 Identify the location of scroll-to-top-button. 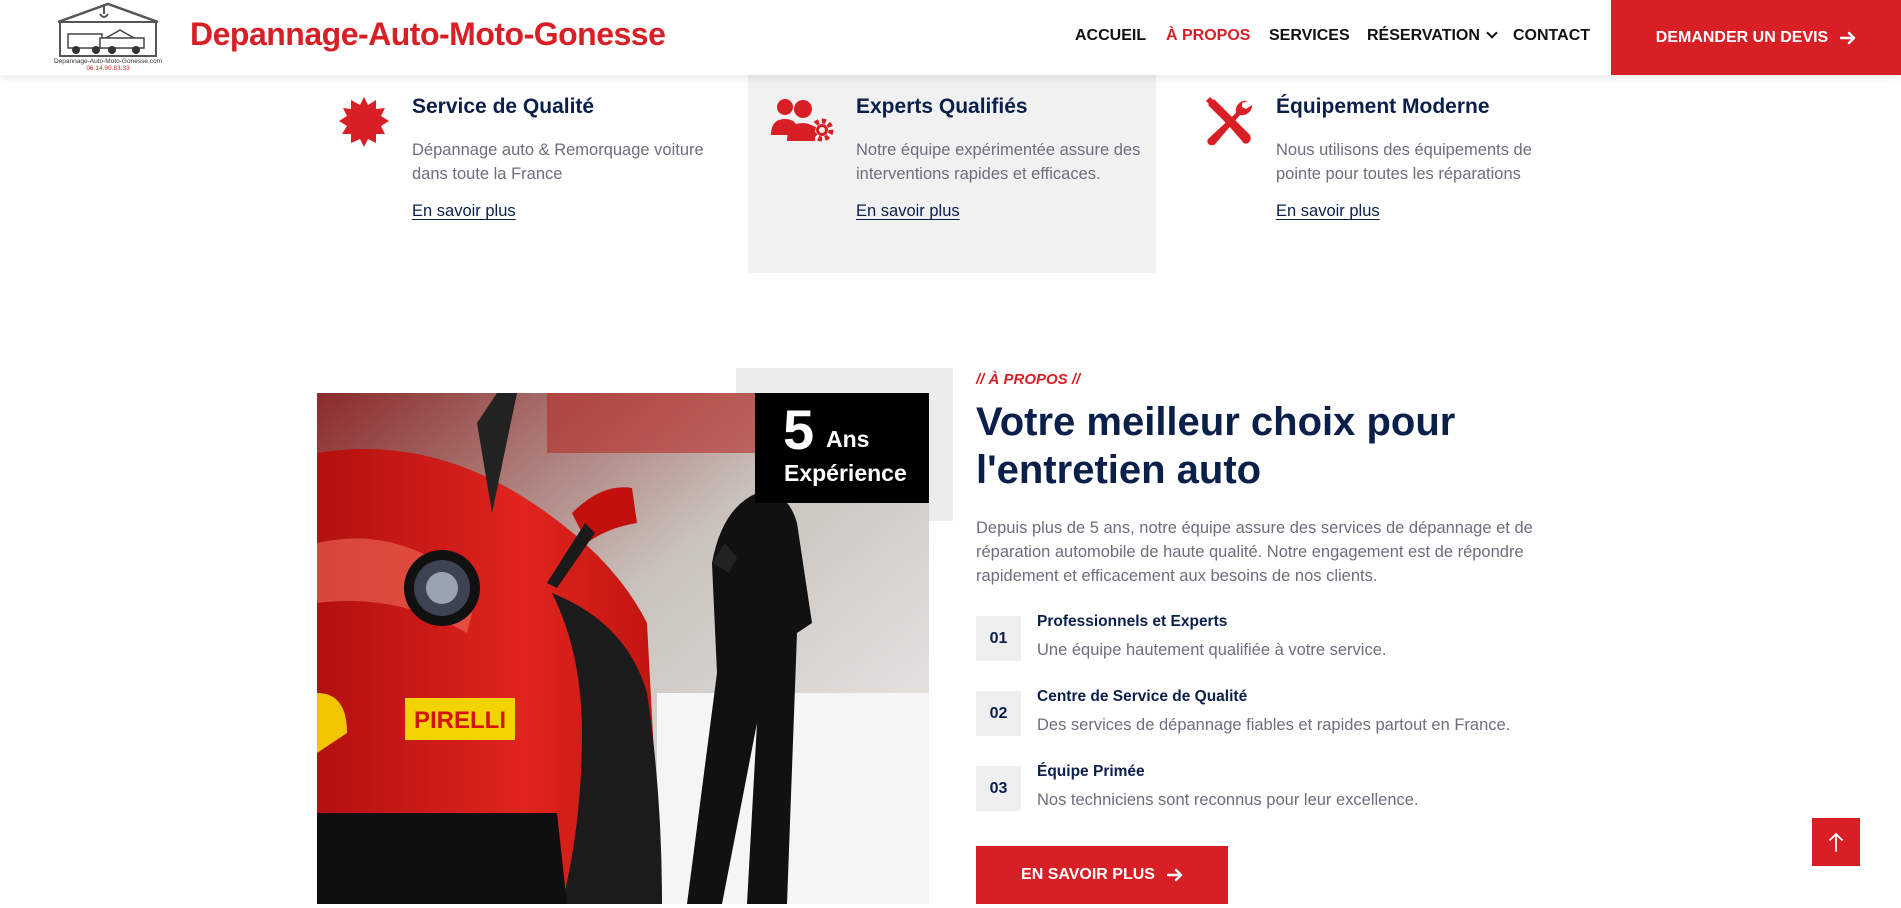
(1836, 842).